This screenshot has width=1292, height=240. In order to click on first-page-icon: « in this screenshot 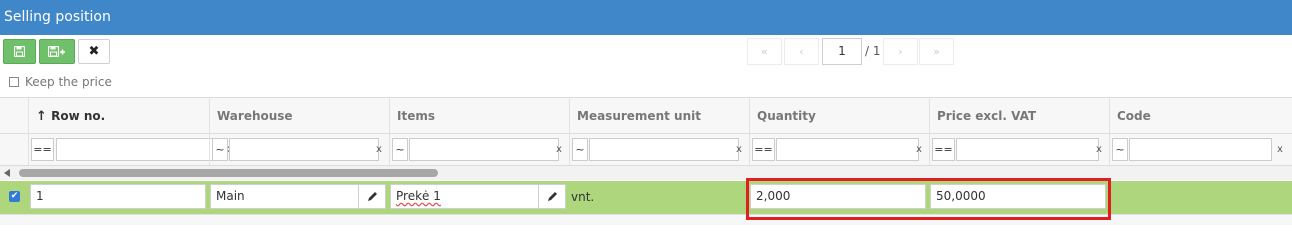, I will do `click(764, 51)`.